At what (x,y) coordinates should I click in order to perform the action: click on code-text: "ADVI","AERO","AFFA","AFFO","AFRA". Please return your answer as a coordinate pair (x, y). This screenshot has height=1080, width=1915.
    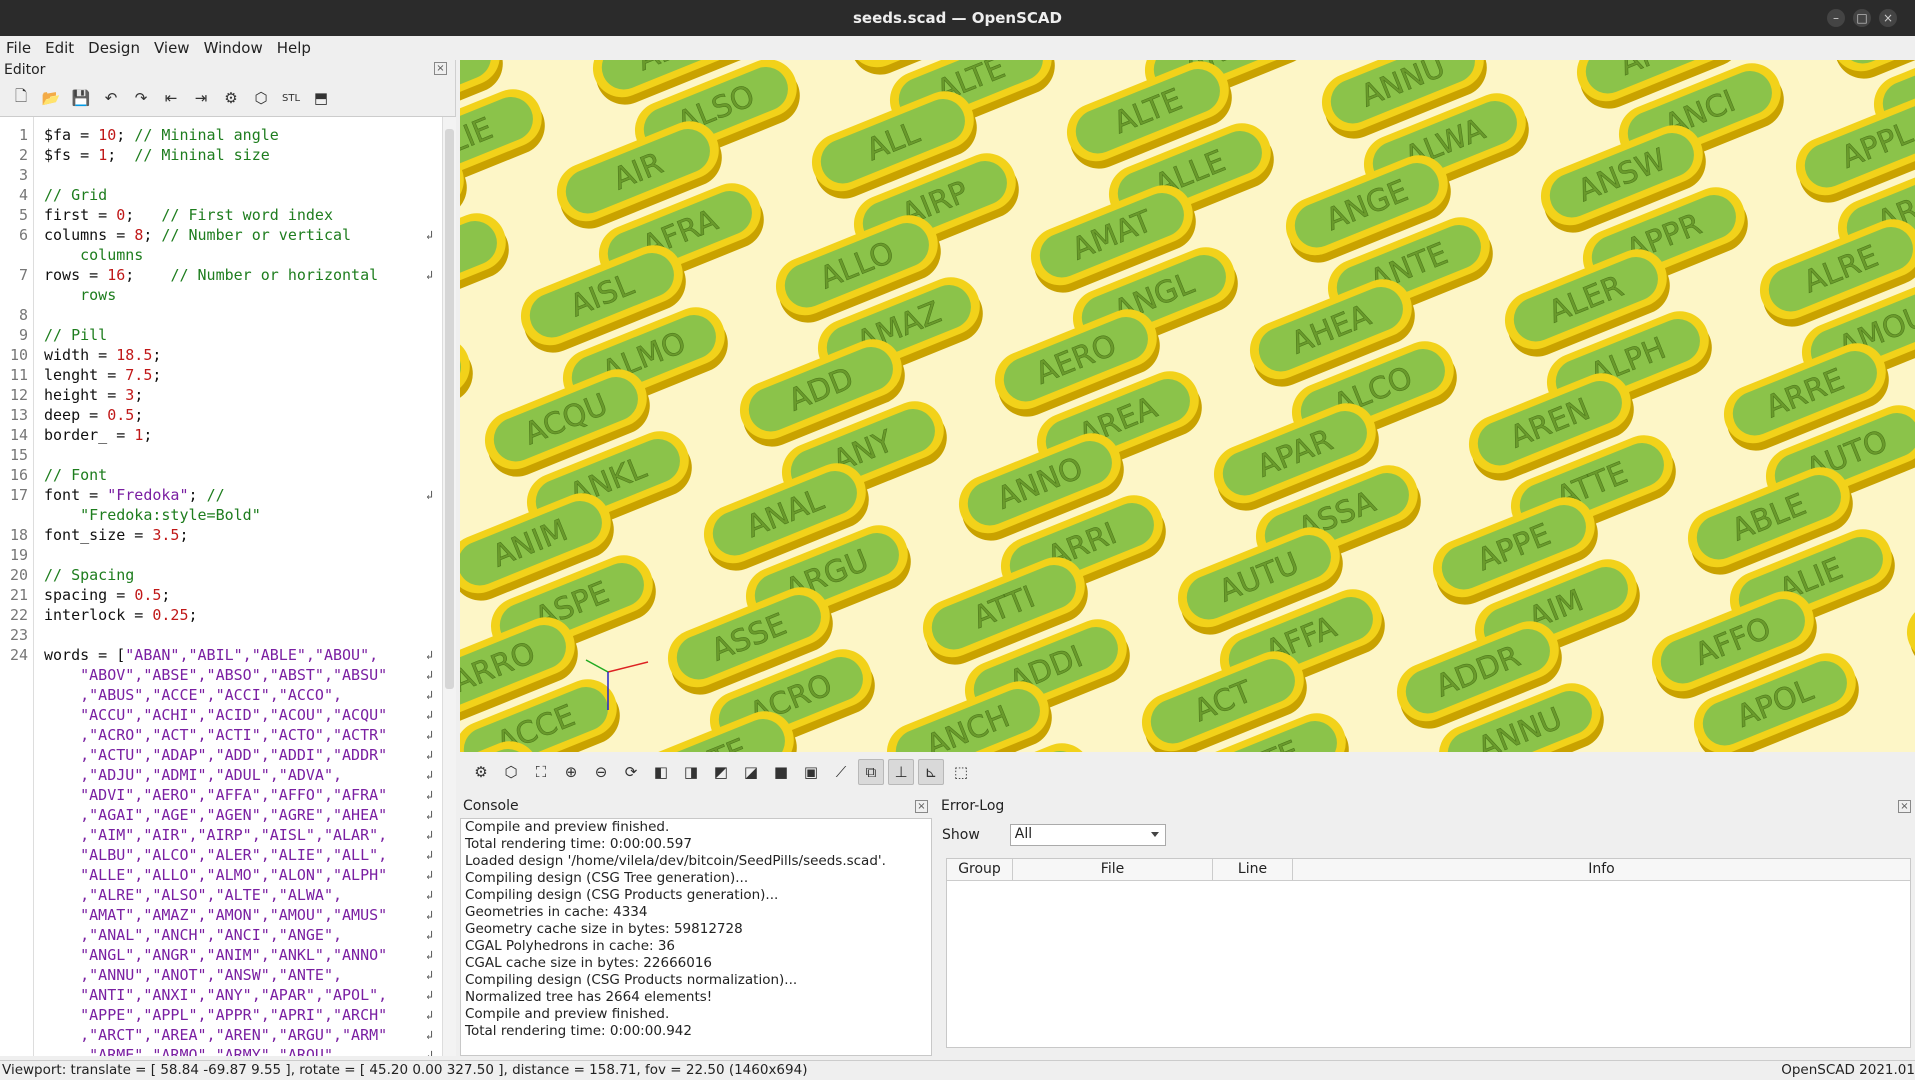
    Looking at the image, I should click on (215, 795).